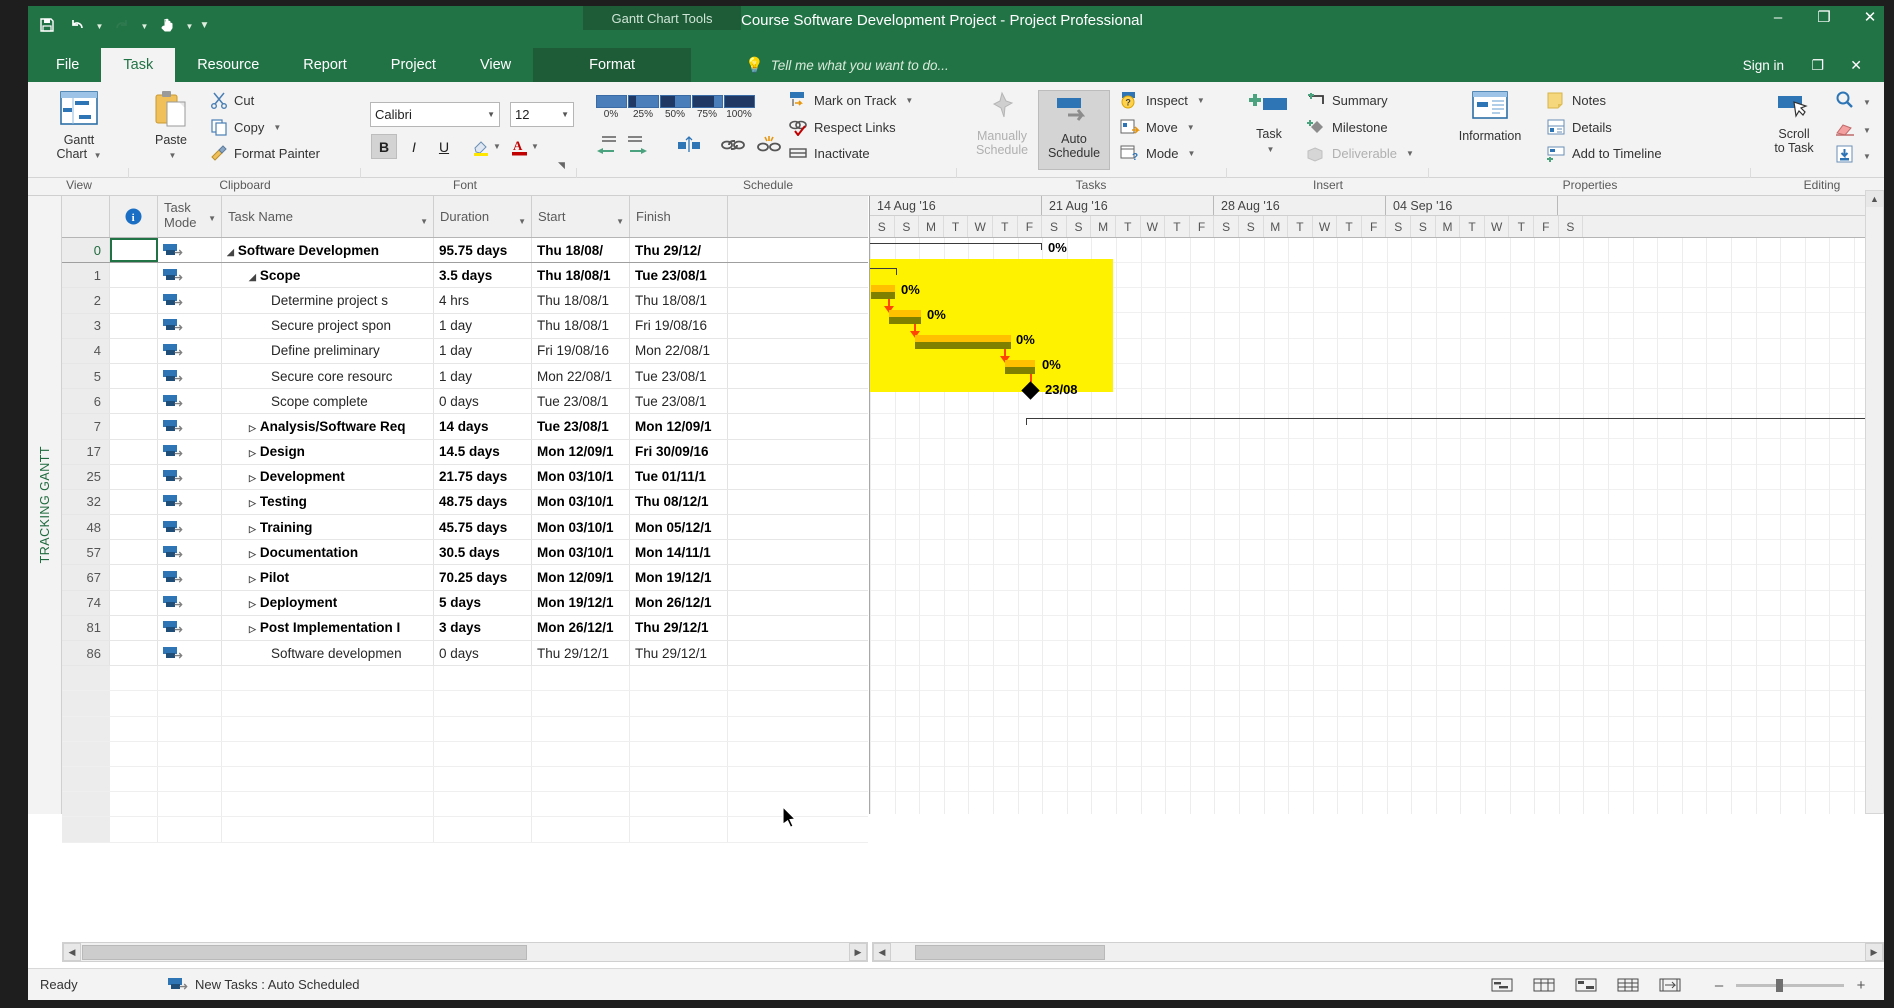 This screenshot has width=1894, height=1008. I want to click on touch-mode-icon, so click(167, 25).